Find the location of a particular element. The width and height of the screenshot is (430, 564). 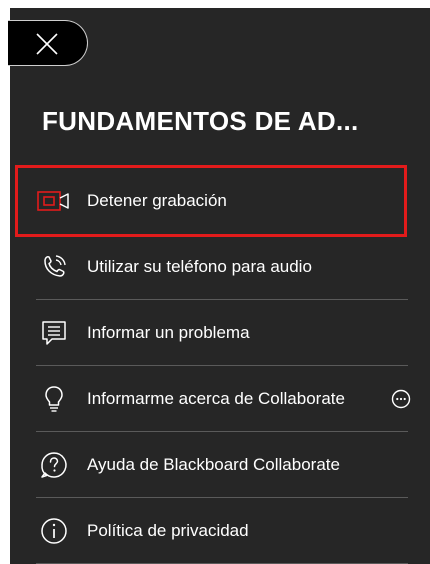

menu-item-label: Ayuda de Blackboard Collaborate is located at coordinates (213, 464).